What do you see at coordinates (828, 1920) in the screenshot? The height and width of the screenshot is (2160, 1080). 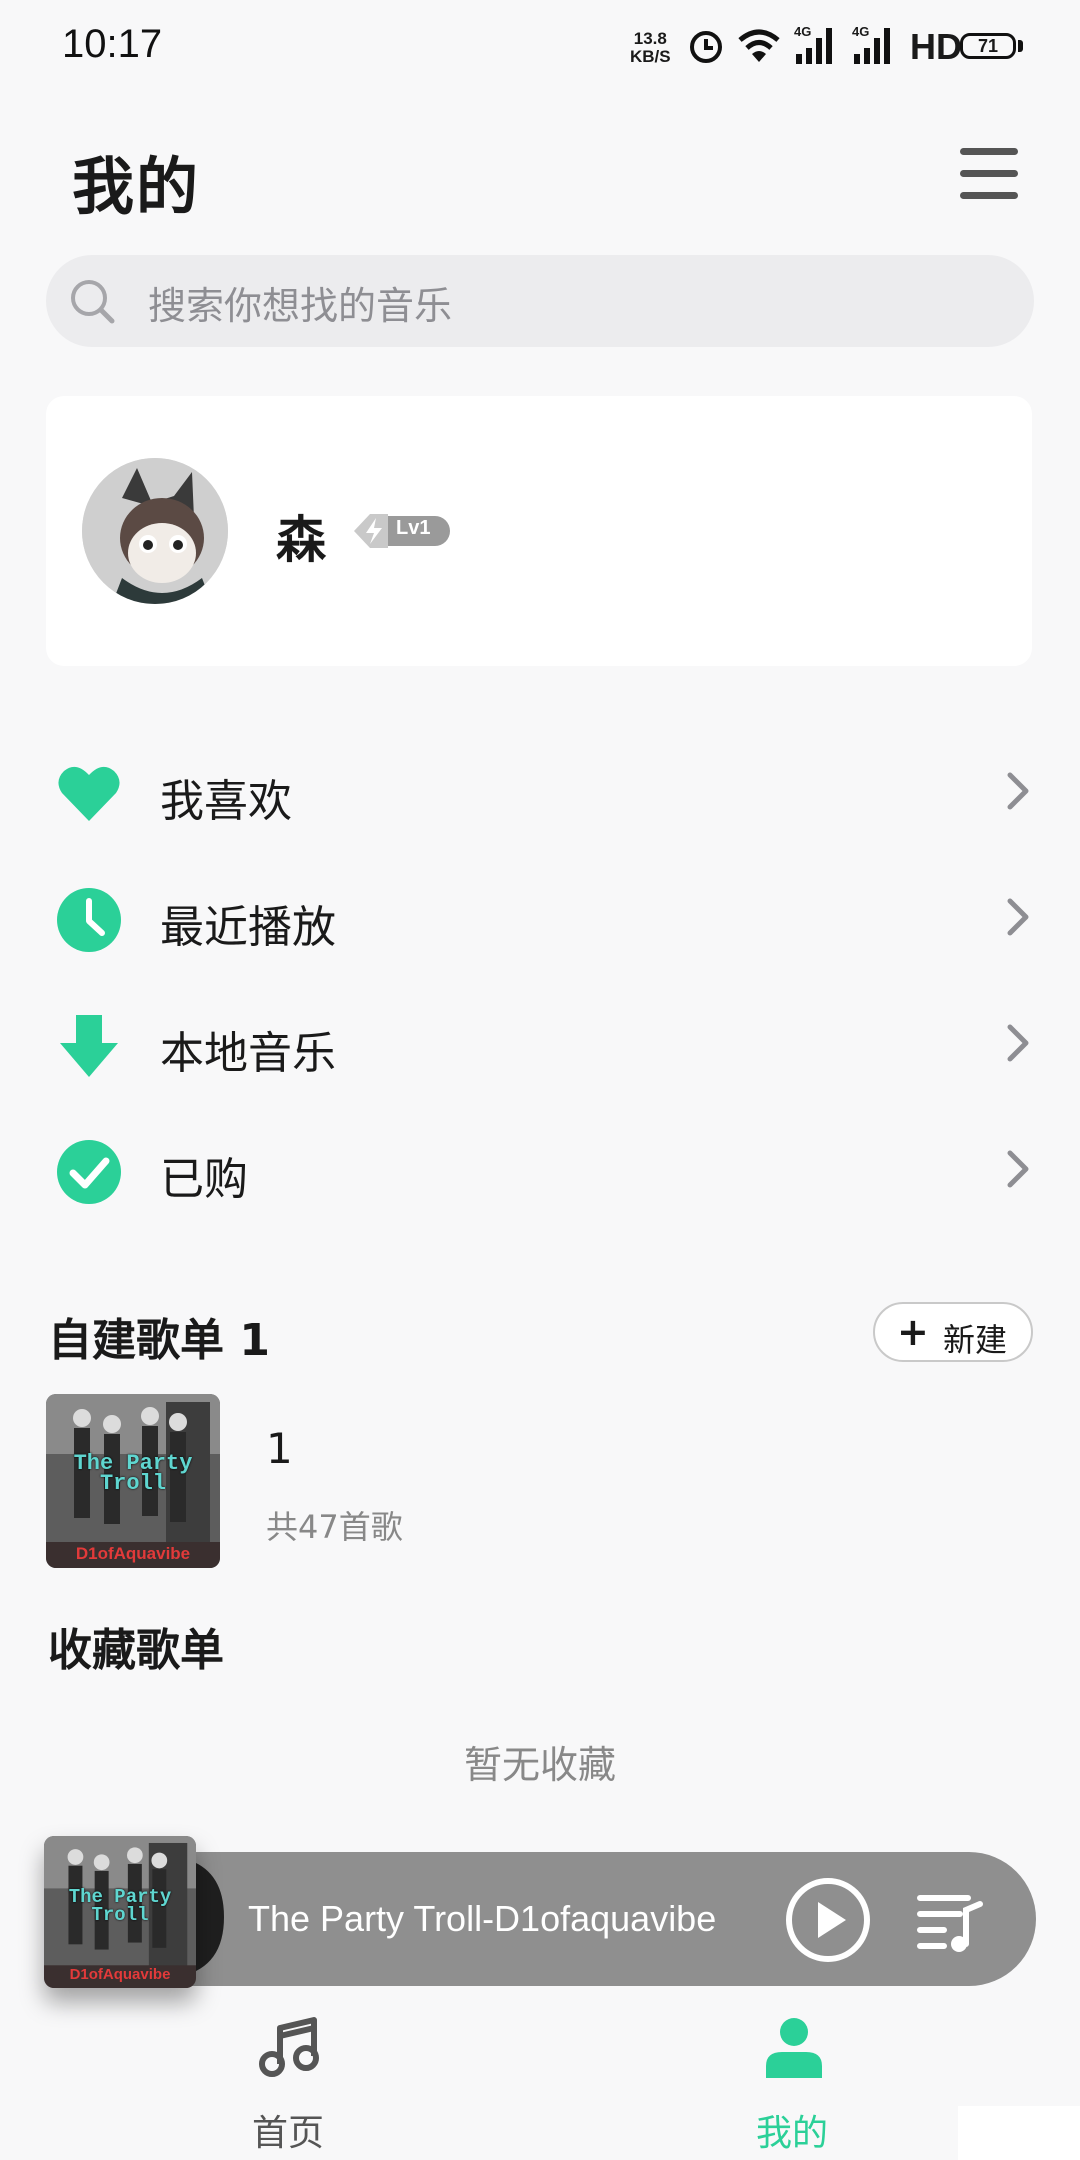 I see `play-icon` at bounding box center [828, 1920].